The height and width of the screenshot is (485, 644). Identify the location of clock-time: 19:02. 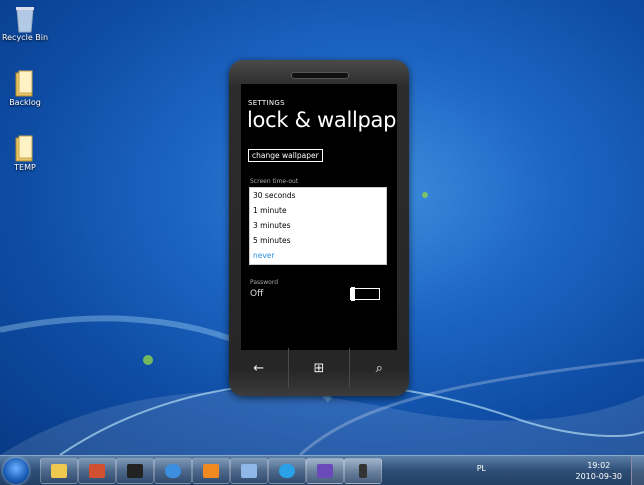
(599, 465).